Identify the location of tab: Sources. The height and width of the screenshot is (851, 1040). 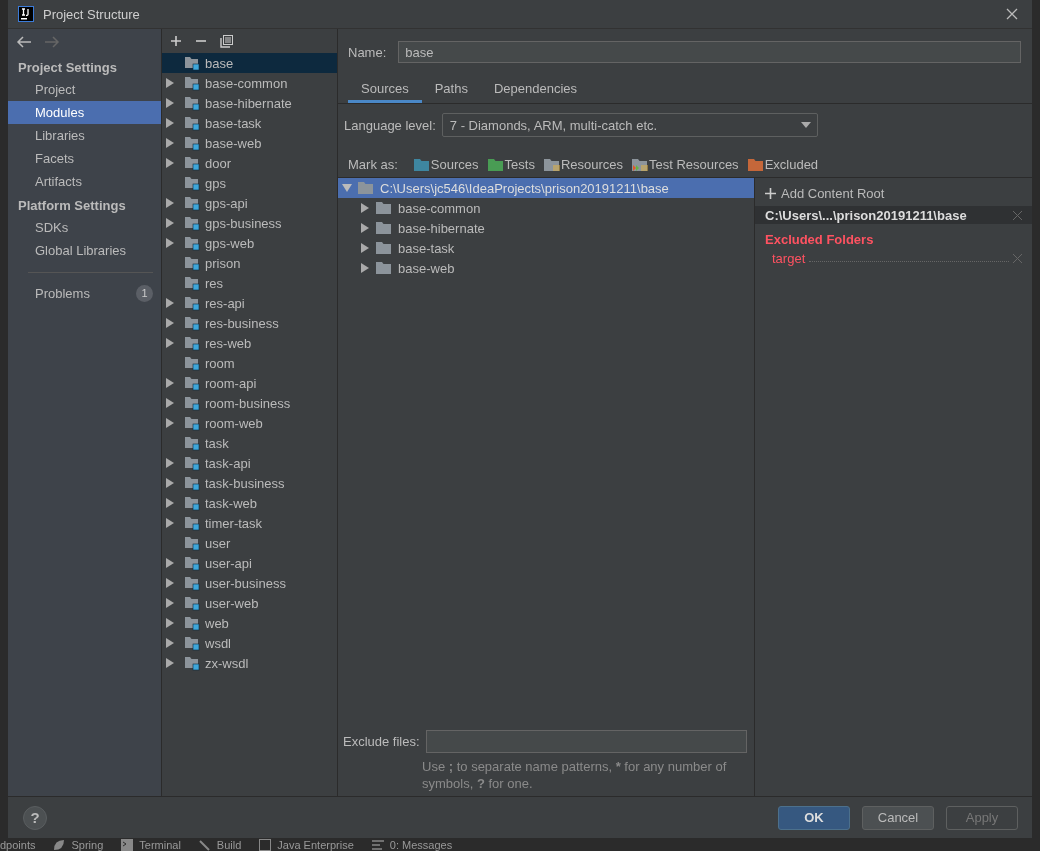
(385, 91).